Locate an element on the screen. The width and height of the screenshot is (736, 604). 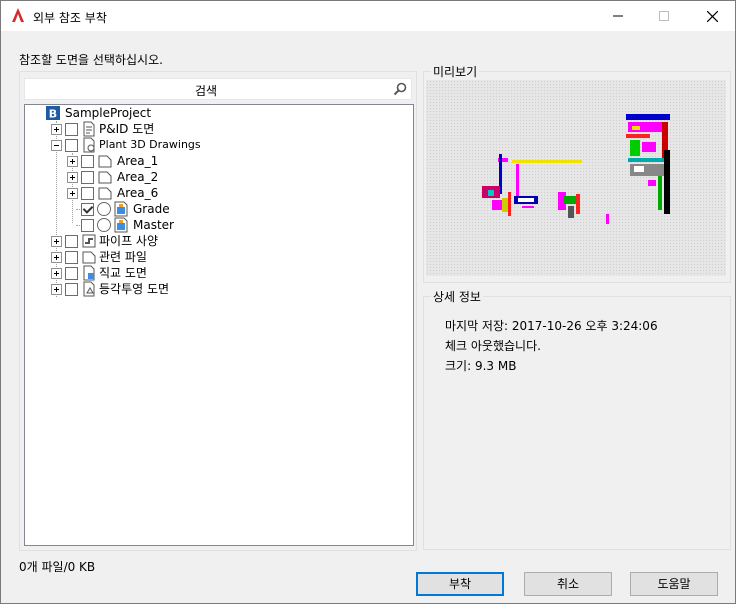
project-icon: B is located at coordinates (53, 113).